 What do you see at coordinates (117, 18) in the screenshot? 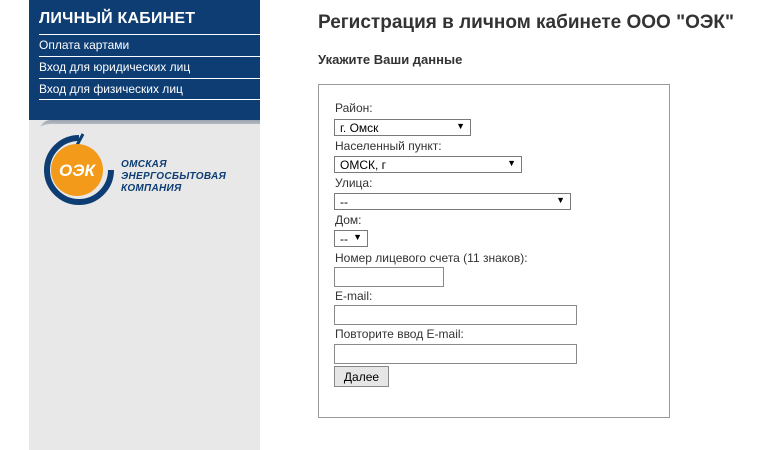
I see `sidebar-title: ЛИЧНЫЙ КАБИНЕТ` at bounding box center [117, 18].